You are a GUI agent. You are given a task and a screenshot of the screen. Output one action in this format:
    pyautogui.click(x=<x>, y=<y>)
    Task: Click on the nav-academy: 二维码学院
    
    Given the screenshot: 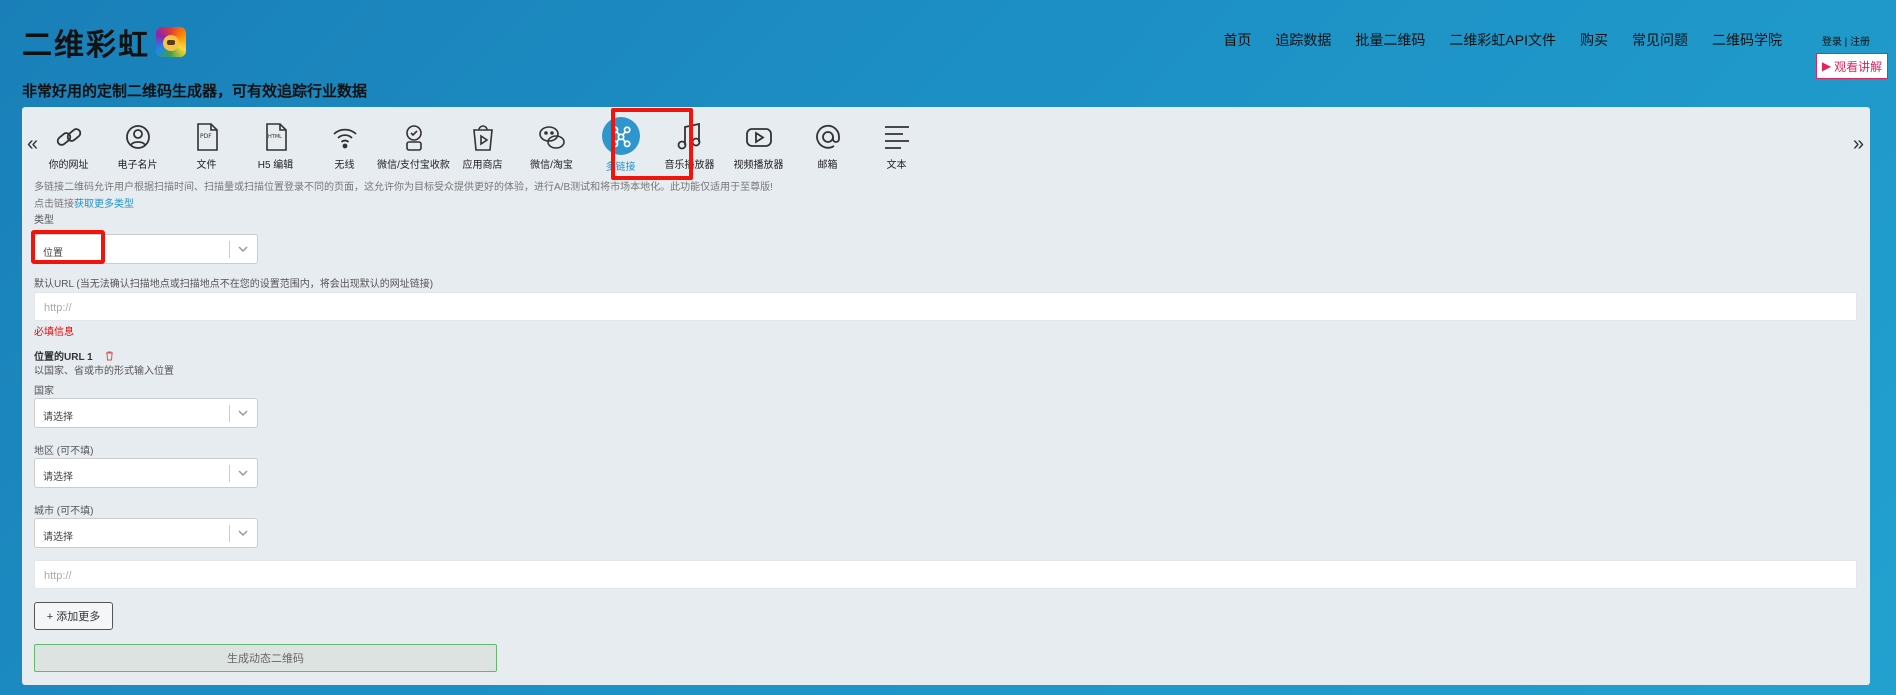 What is the action you would take?
    pyautogui.click(x=1747, y=40)
    